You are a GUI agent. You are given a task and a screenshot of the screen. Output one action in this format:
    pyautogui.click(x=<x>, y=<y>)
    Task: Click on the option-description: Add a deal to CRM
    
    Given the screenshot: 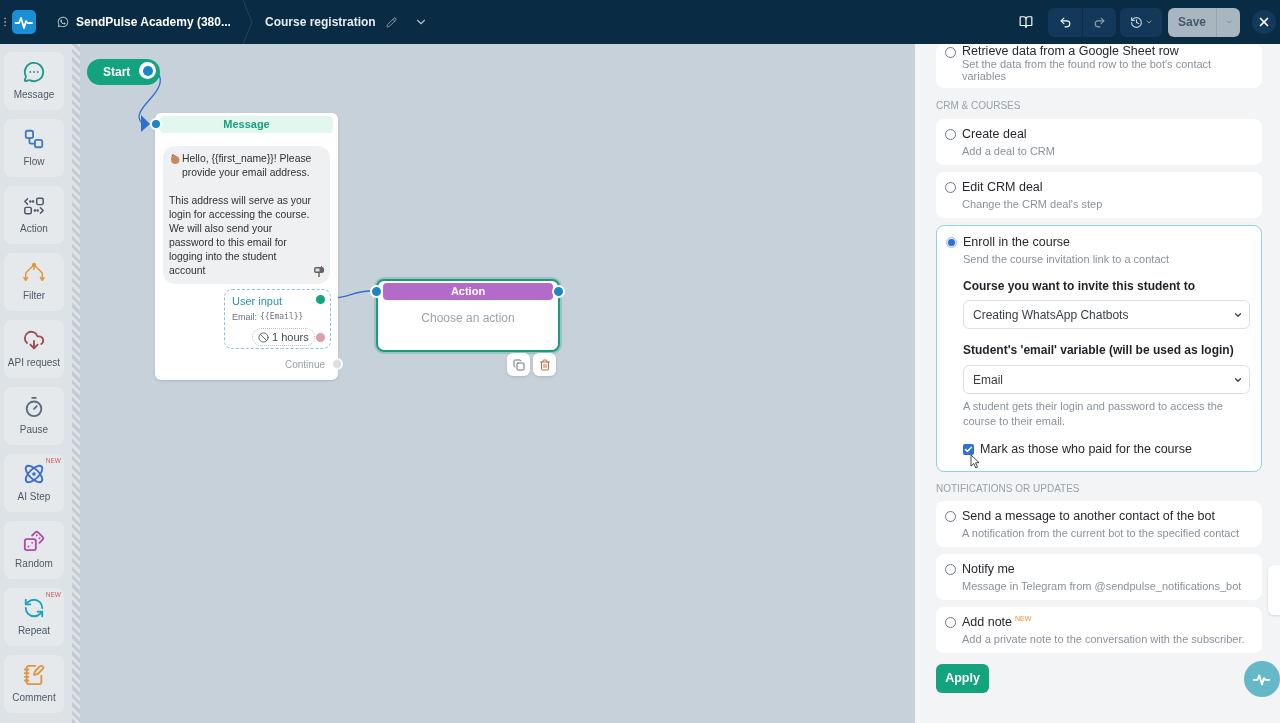 What is the action you would take?
    pyautogui.click(x=1009, y=151)
    